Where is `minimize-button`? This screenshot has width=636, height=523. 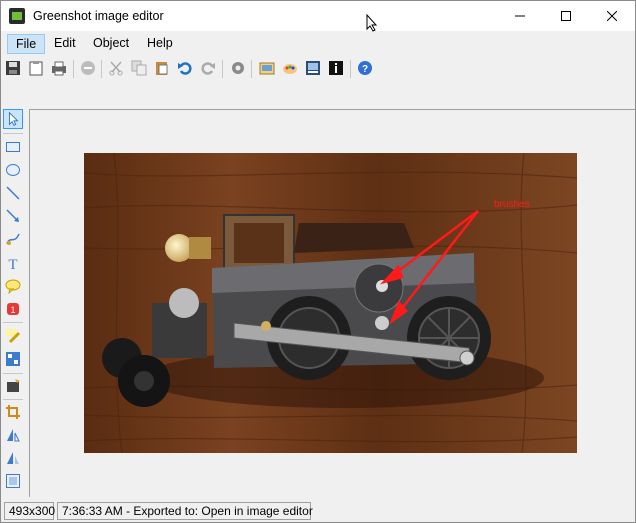 minimize-button is located at coordinates (520, 16).